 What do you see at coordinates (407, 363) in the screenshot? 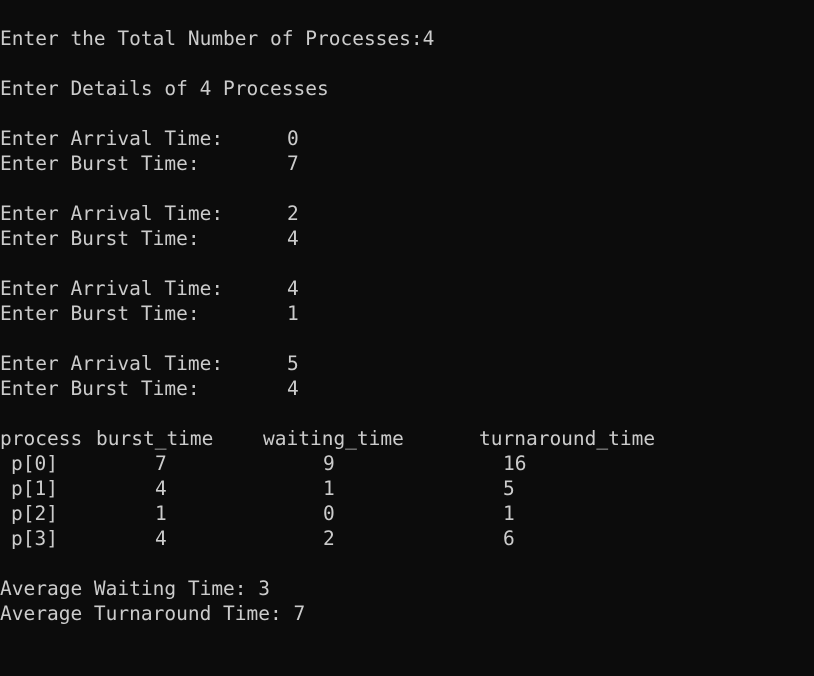
I see `arrival-time-line: Enter Arrival Time: 5` at bounding box center [407, 363].